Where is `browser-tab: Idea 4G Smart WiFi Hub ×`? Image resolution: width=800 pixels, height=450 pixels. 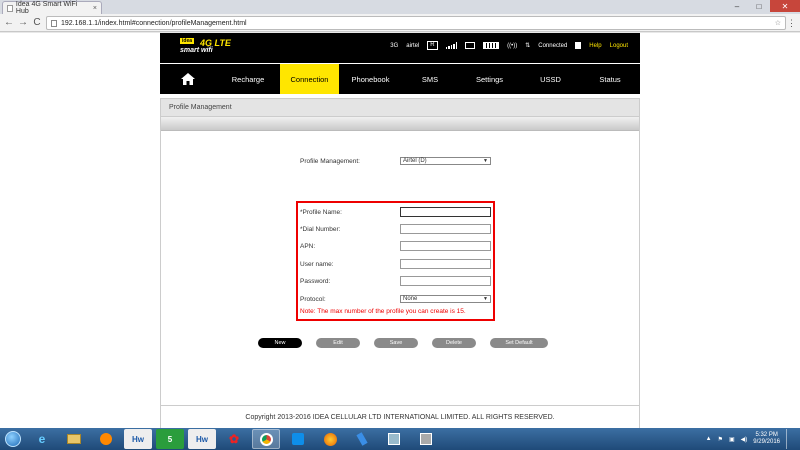
browser-tab: Idea 4G Smart WiFi Hub × is located at coordinates (52, 8).